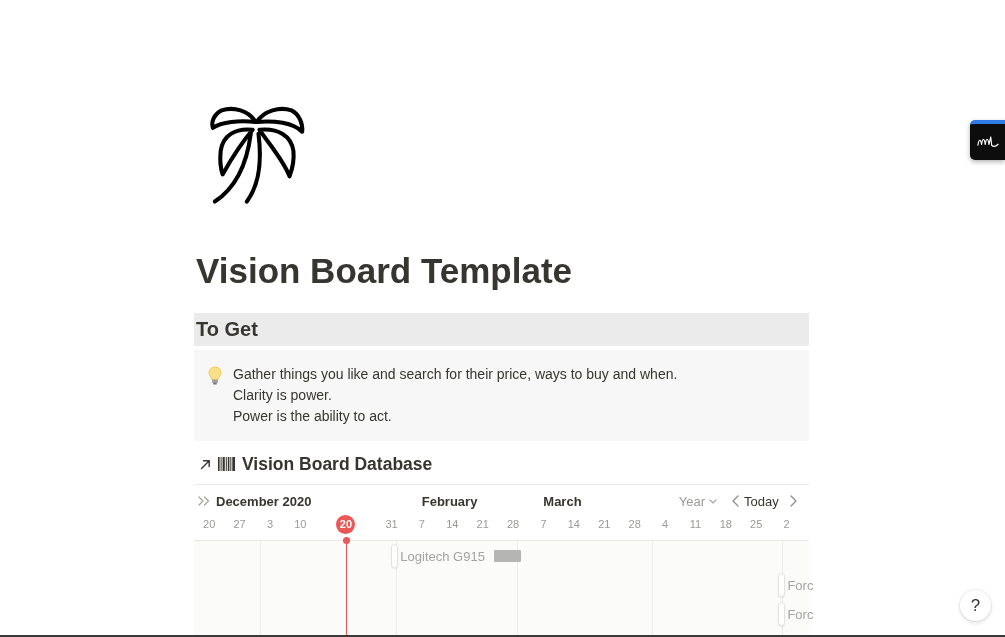  I want to click on sidebar-tab, so click(987, 140).